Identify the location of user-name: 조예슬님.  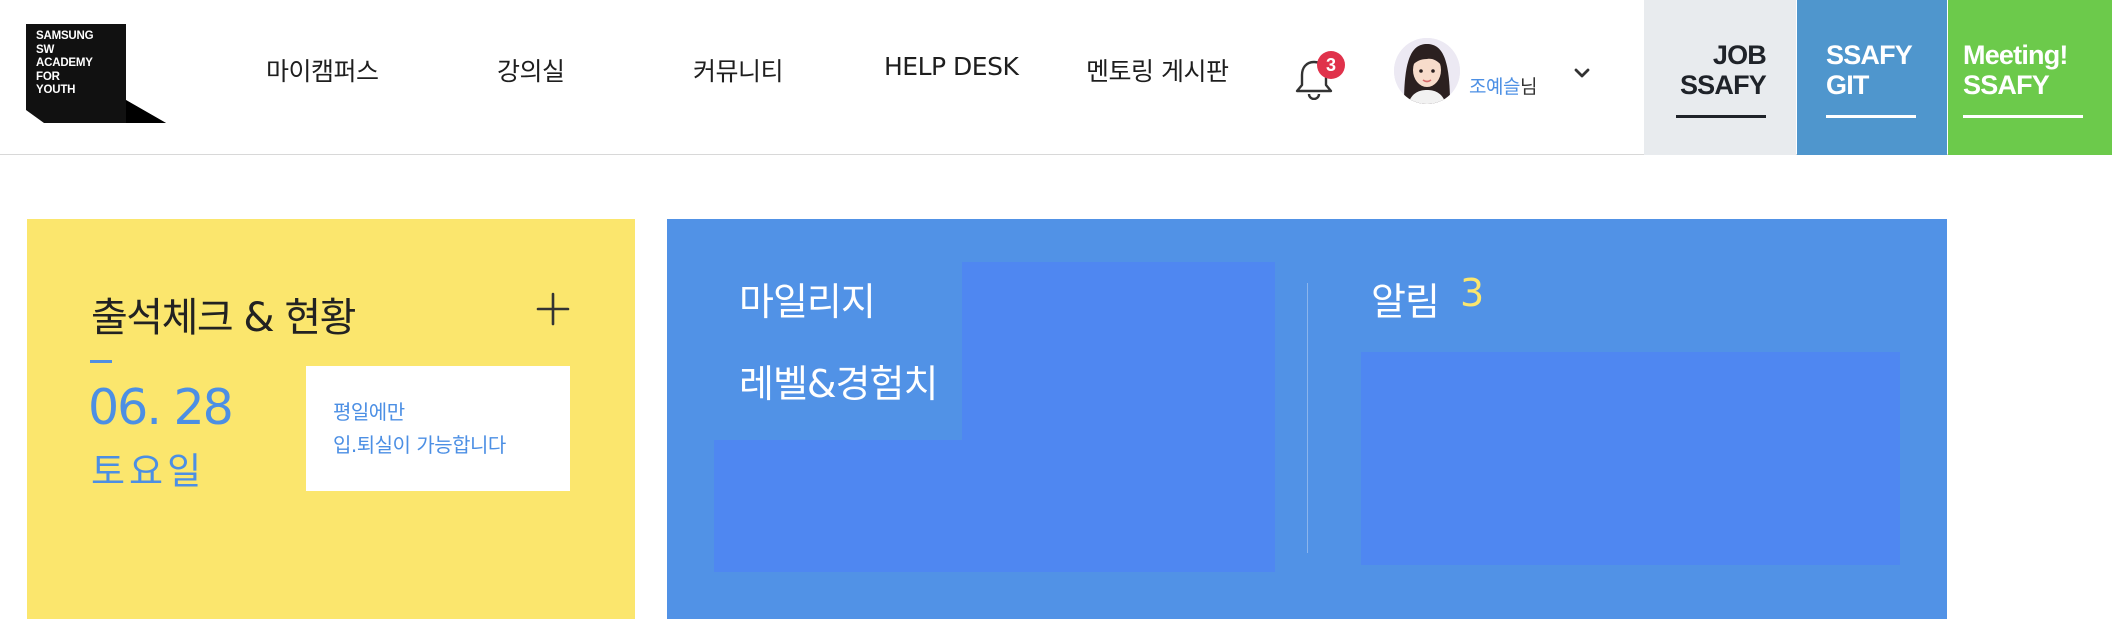
(1503, 85).